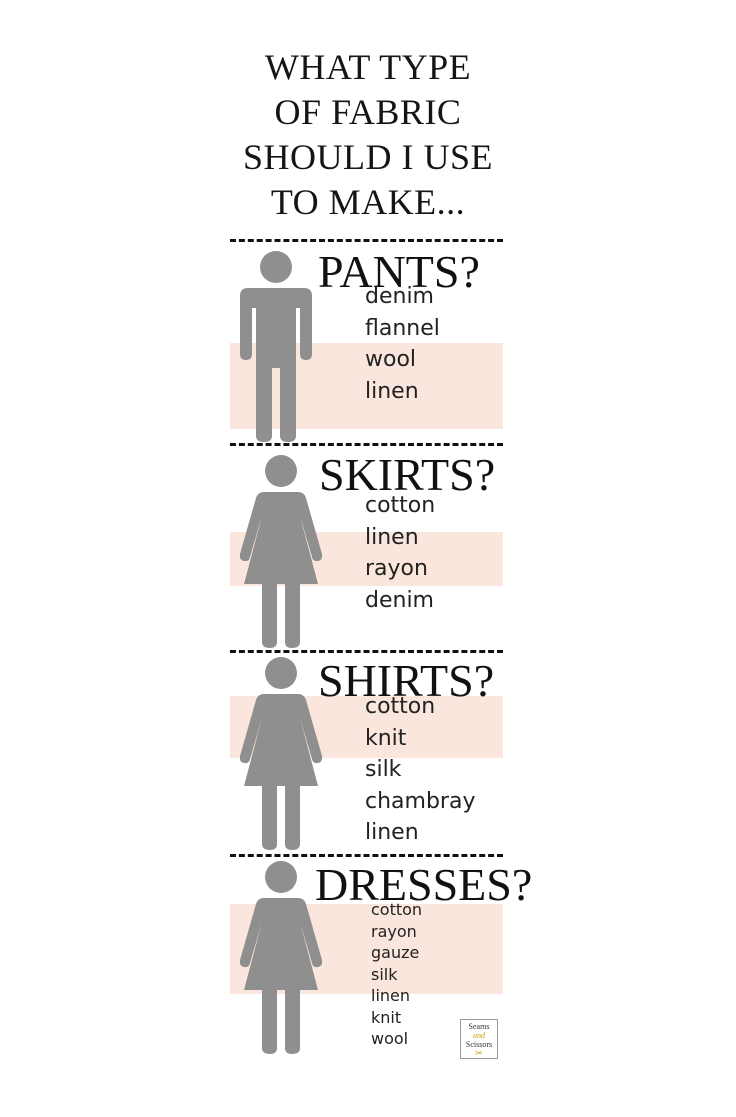 The width and height of the screenshot is (736, 1117). What do you see at coordinates (368, 67) in the screenshot?
I see `title-line: WHAT TYPE` at bounding box center [368, 67].